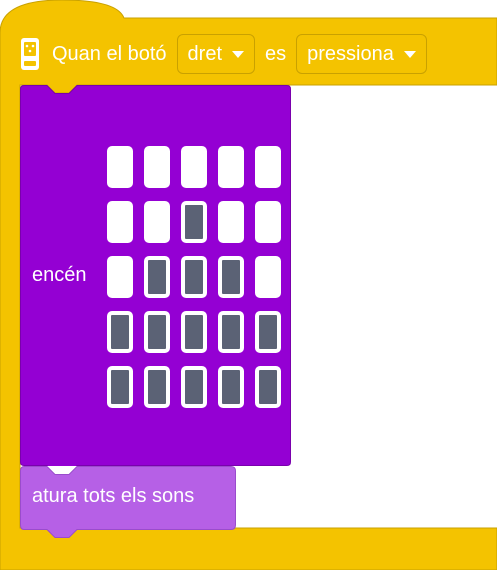 The height and width of the screenshot is (570, 497). I want to click on event-dropdown-value: pressiona, so click(350, 53).